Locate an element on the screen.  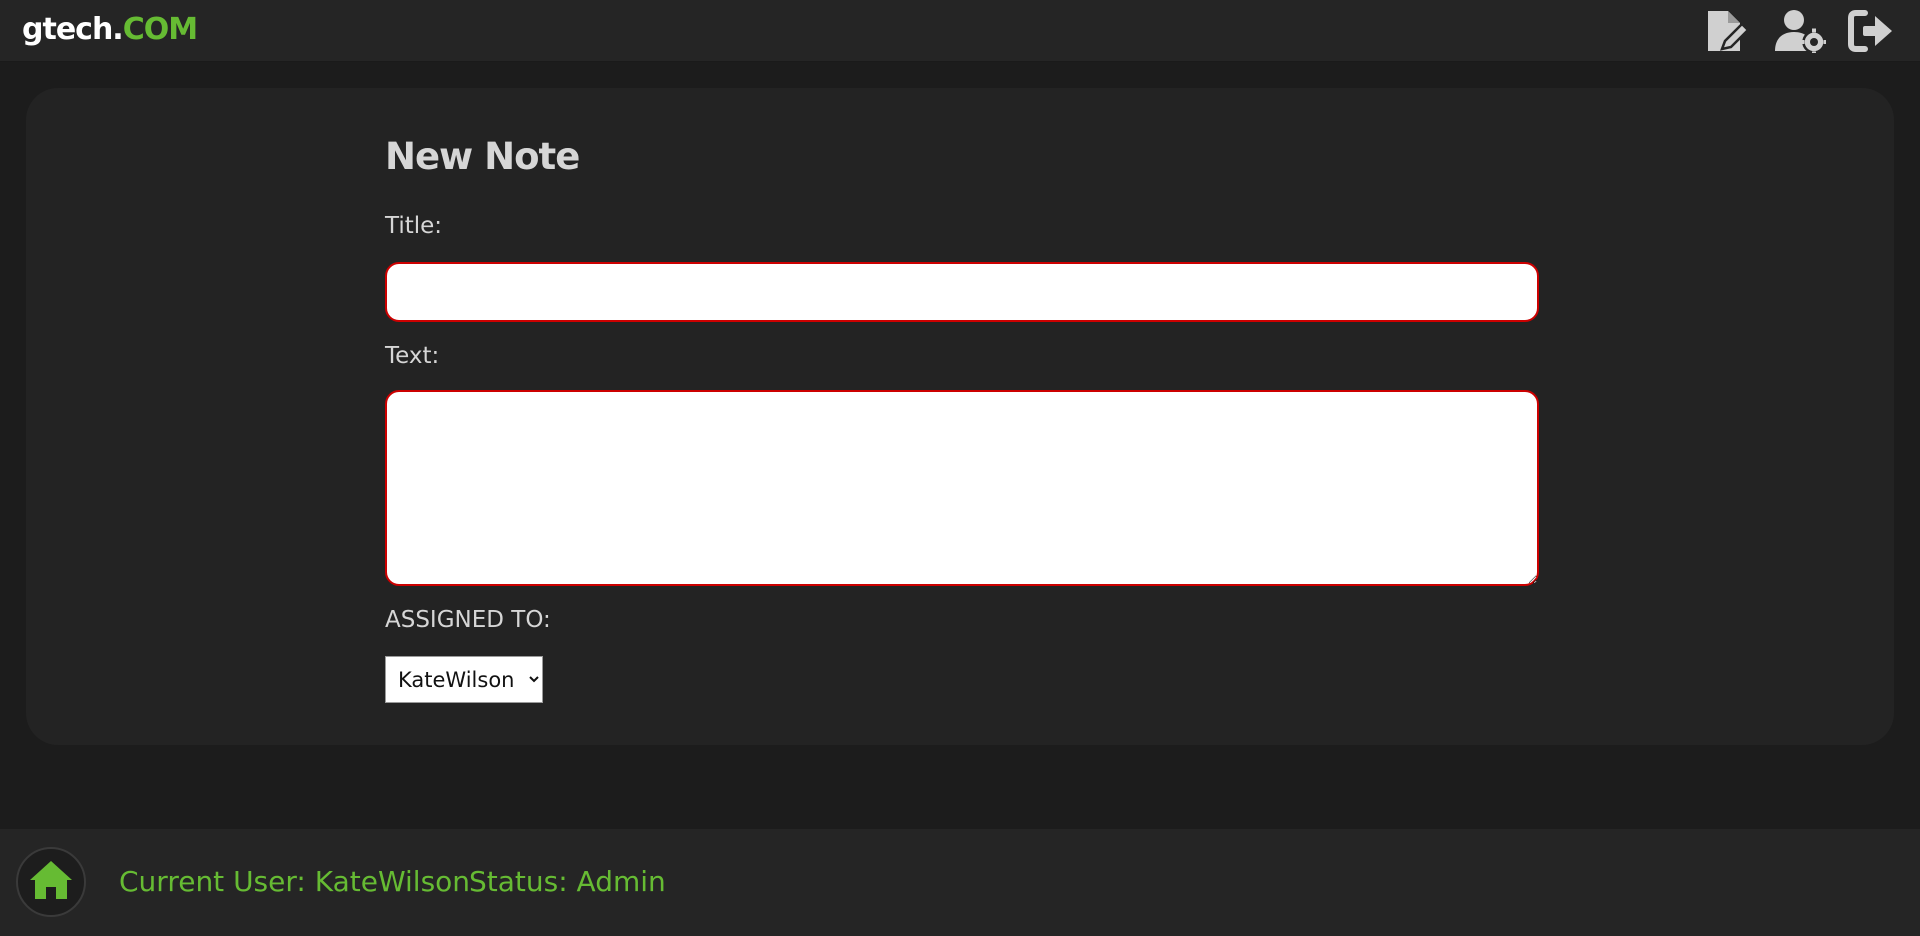
footer-bar: Current User: KateWilson Status: Admin is located at coordinates (960, 882).